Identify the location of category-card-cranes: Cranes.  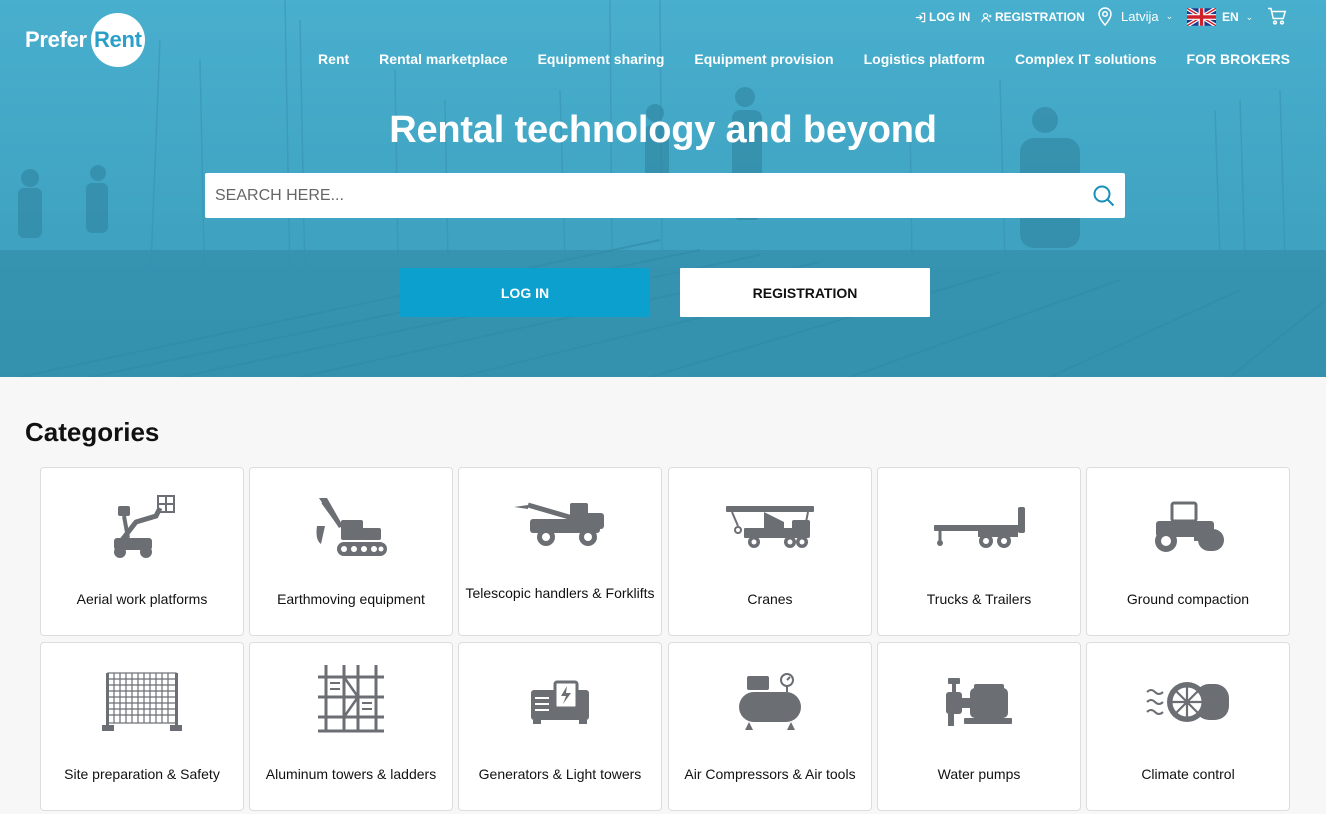
(770, 551).